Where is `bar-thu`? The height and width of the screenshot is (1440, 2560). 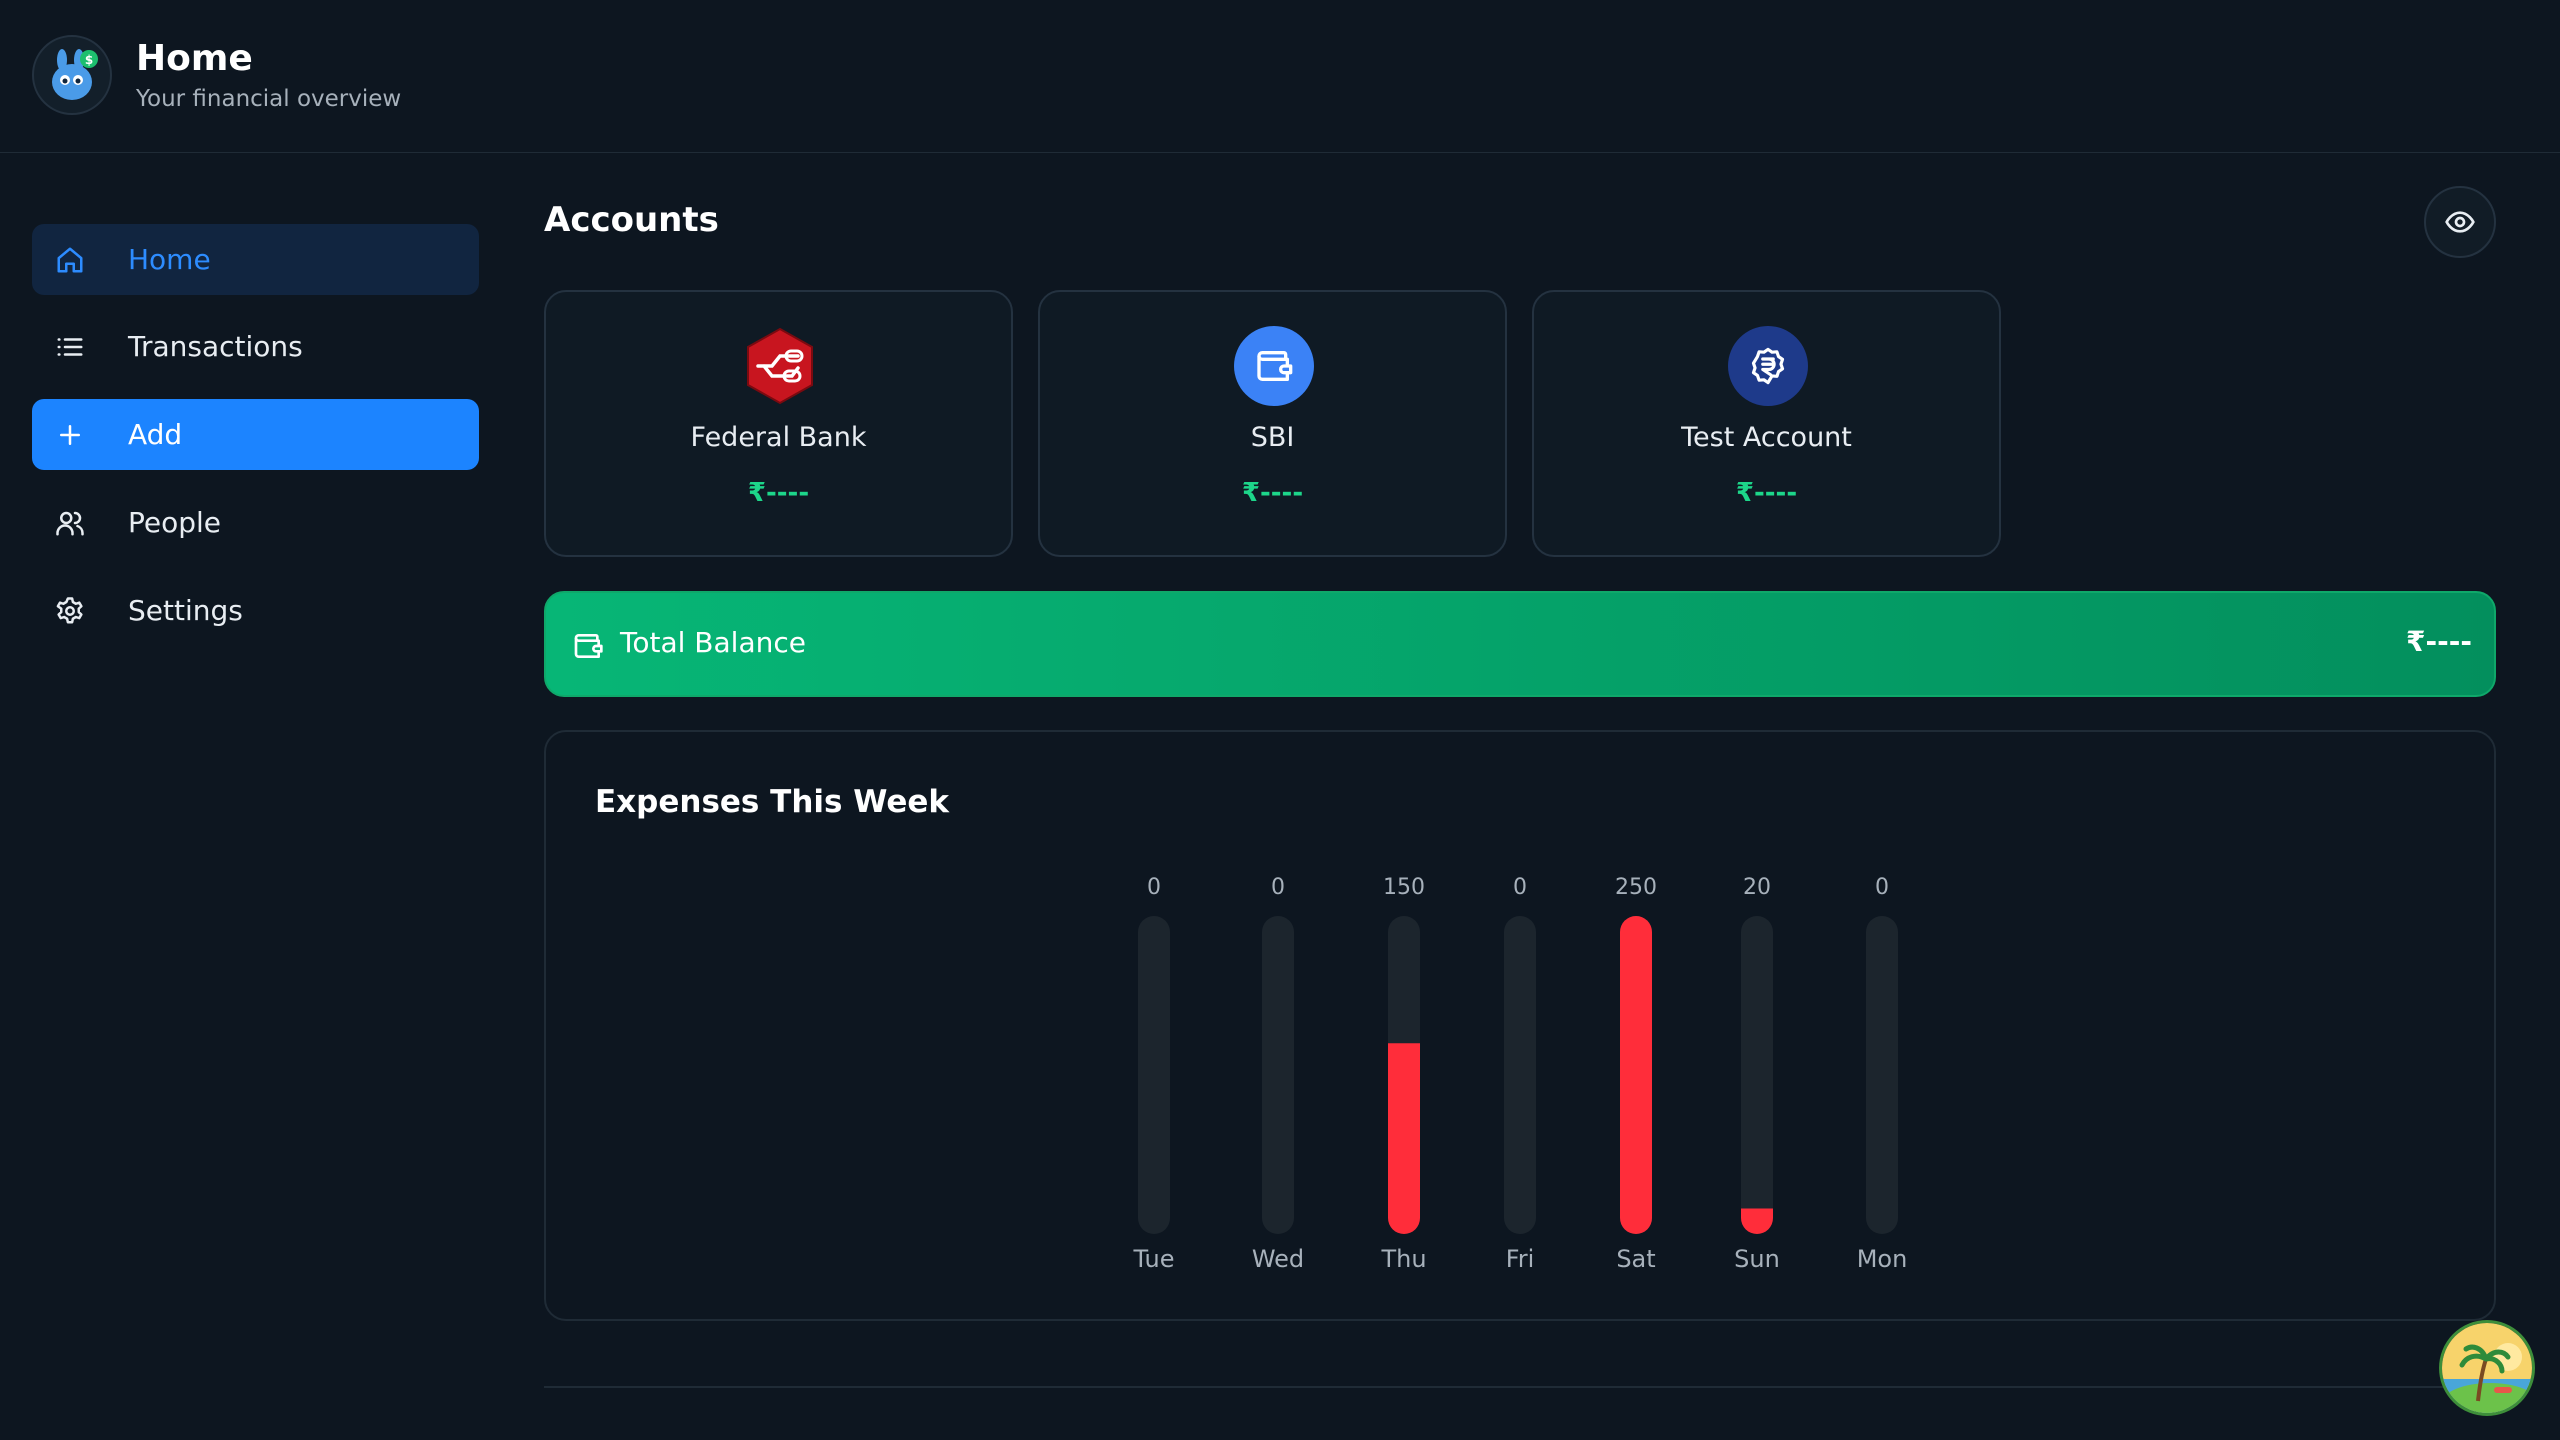
bar-thu is located at coordinates (1404, 1138).